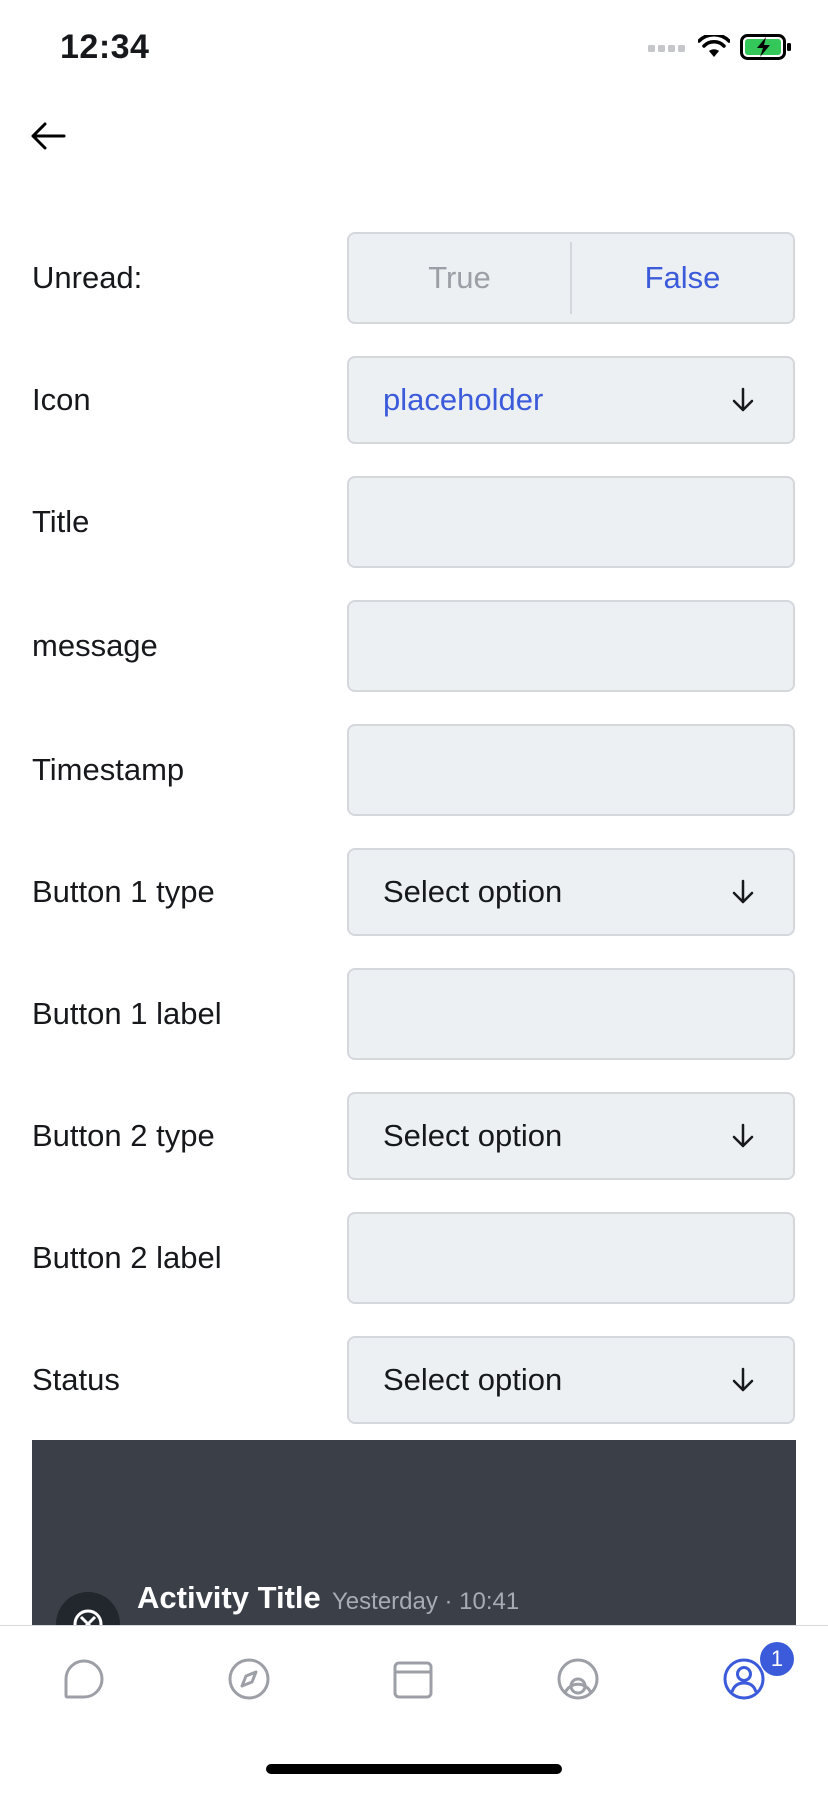 This screenshot has width=828, height=1793. What do you see at coordinates (48, 136) in the screenshot?
I see `back-arrow-icon` at bounding box center [48, 136].